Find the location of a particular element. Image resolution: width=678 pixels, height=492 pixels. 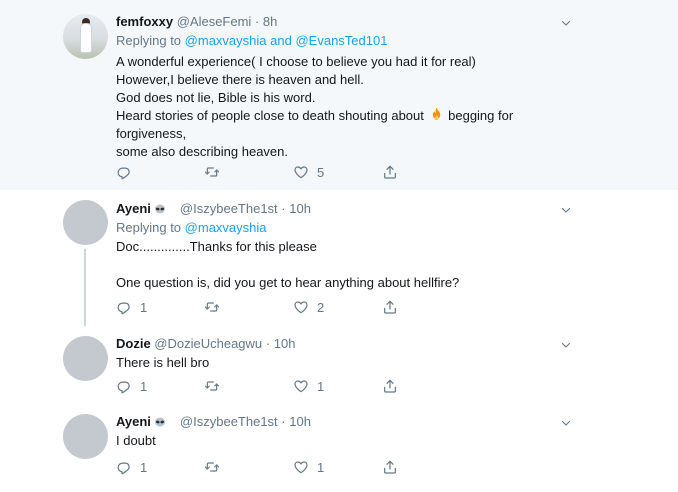

avatar-figure-body is located at coordinates (86, 38).